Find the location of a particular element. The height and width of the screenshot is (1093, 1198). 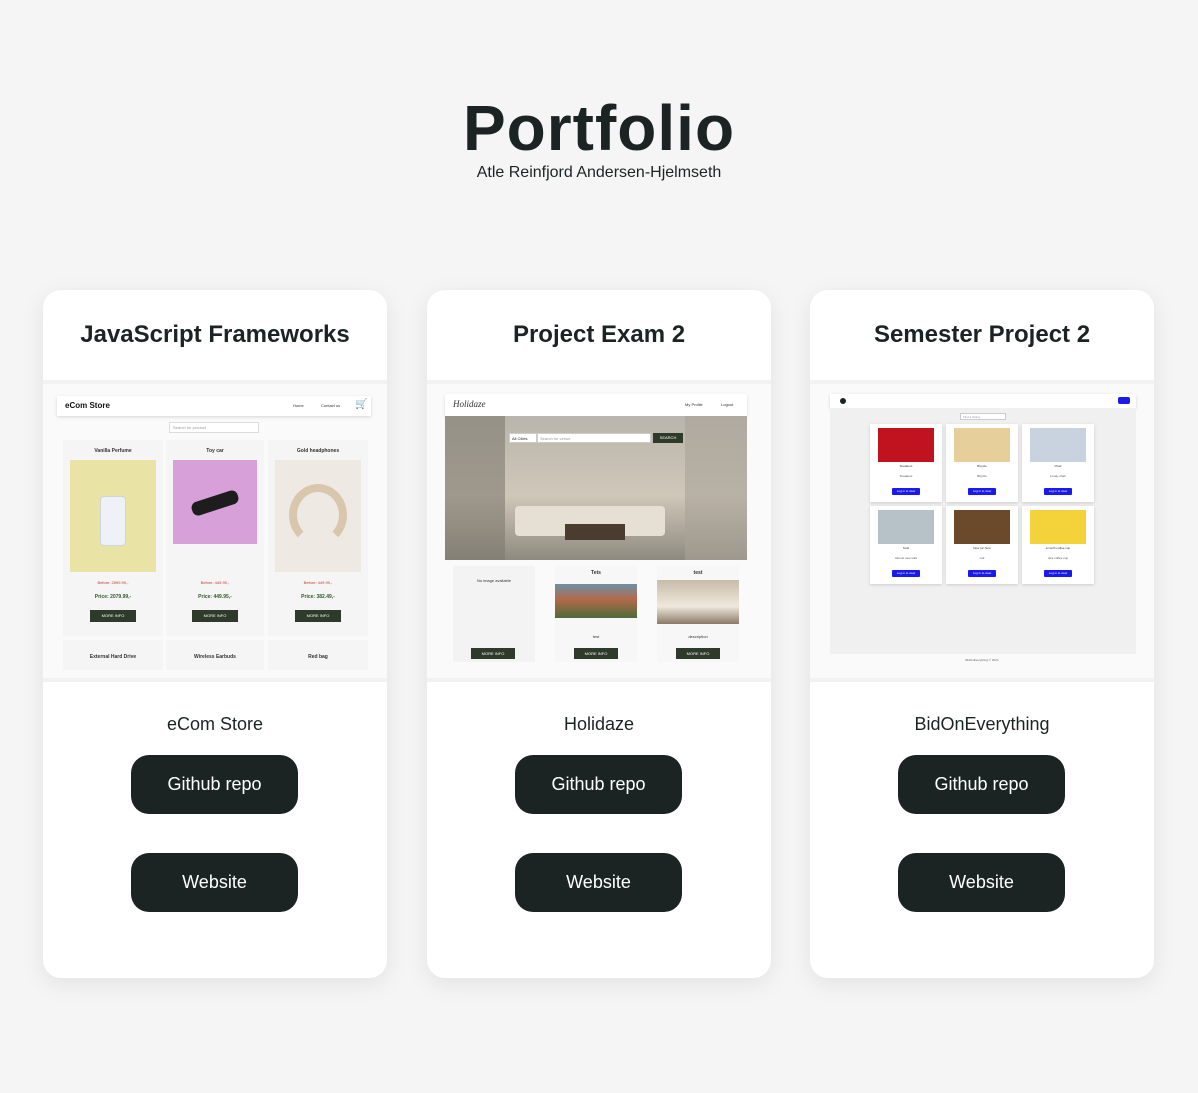

mini-listing-name: Chair is located at coordinates (1058, 466).